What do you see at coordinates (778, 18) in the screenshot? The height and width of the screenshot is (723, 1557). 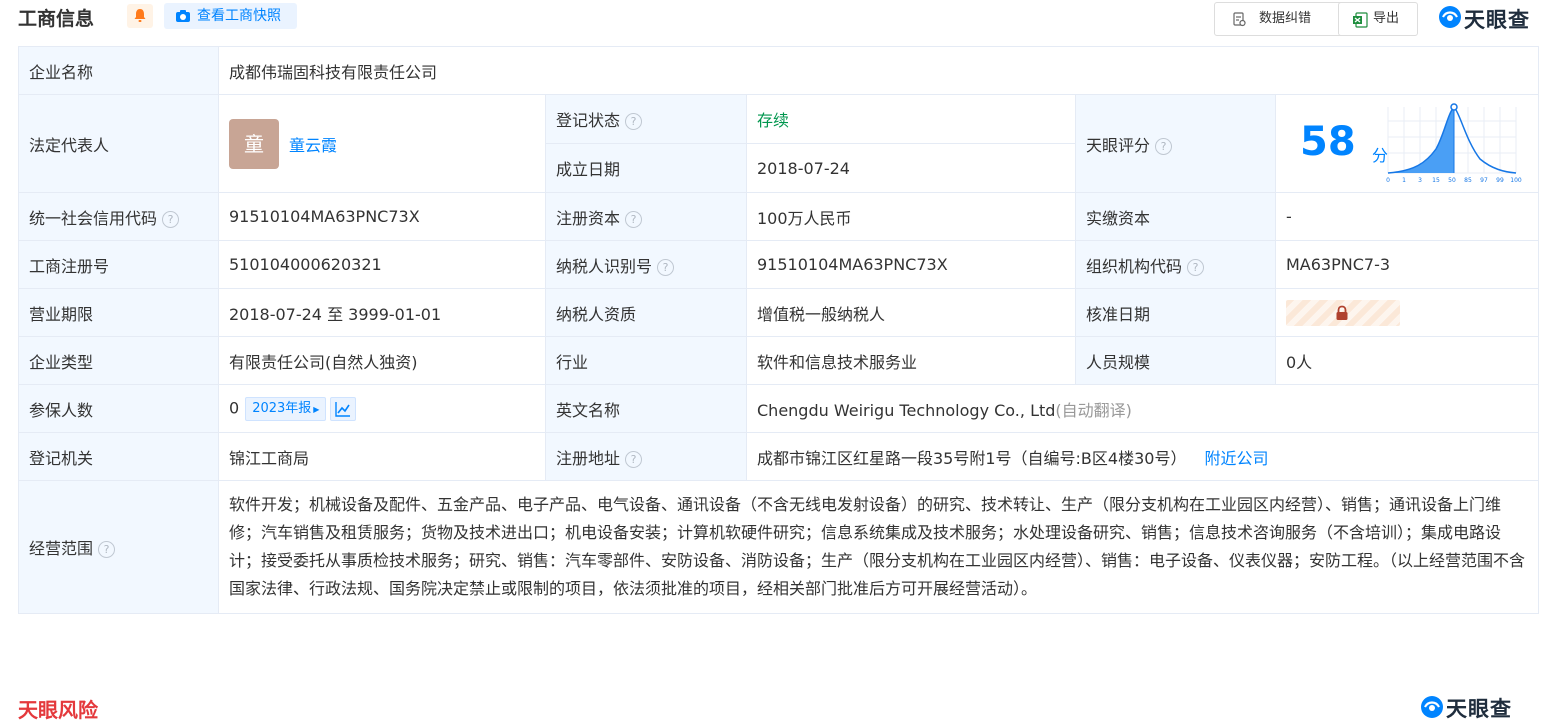 I see `section-header: 工商信息 查看工商快照 数据纠错 导出 天眼查` at bounding box center [778, 18].